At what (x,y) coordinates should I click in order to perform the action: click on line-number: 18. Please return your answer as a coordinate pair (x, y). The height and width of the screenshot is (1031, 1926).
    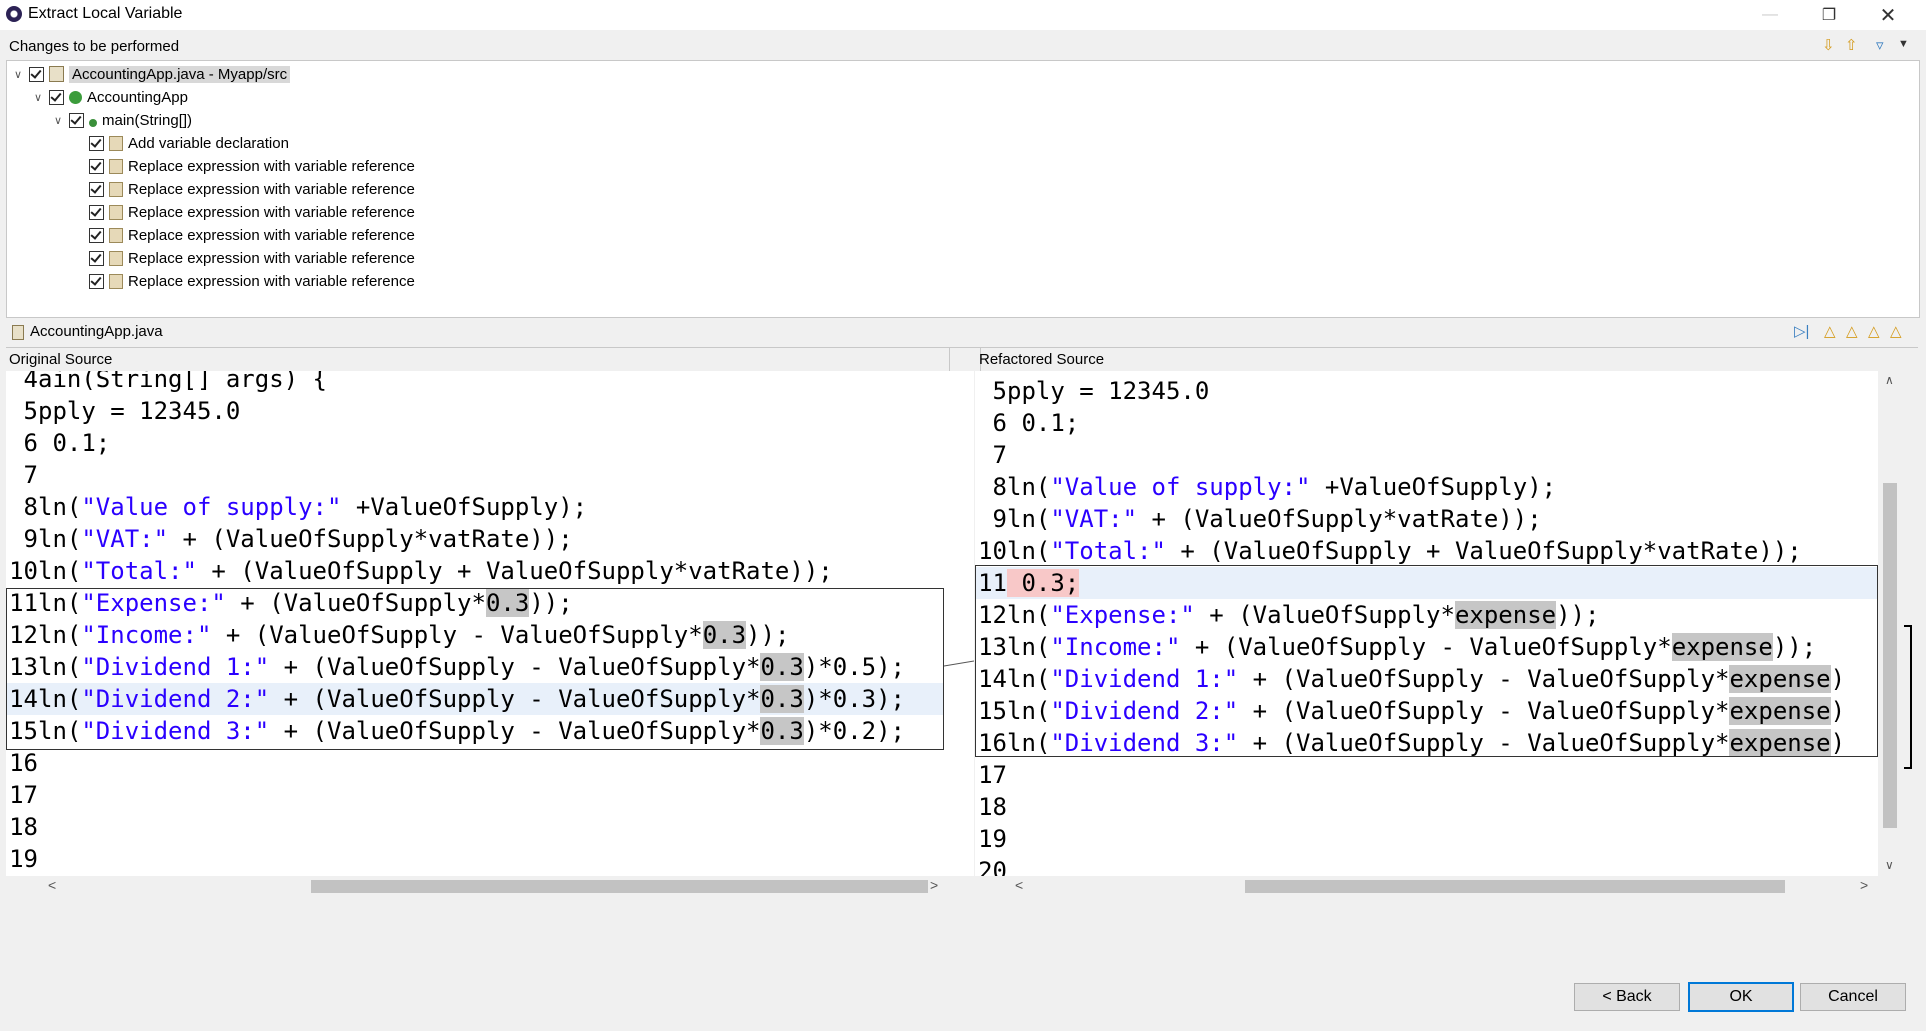
    Looking at the image, I should click on (992, 807).